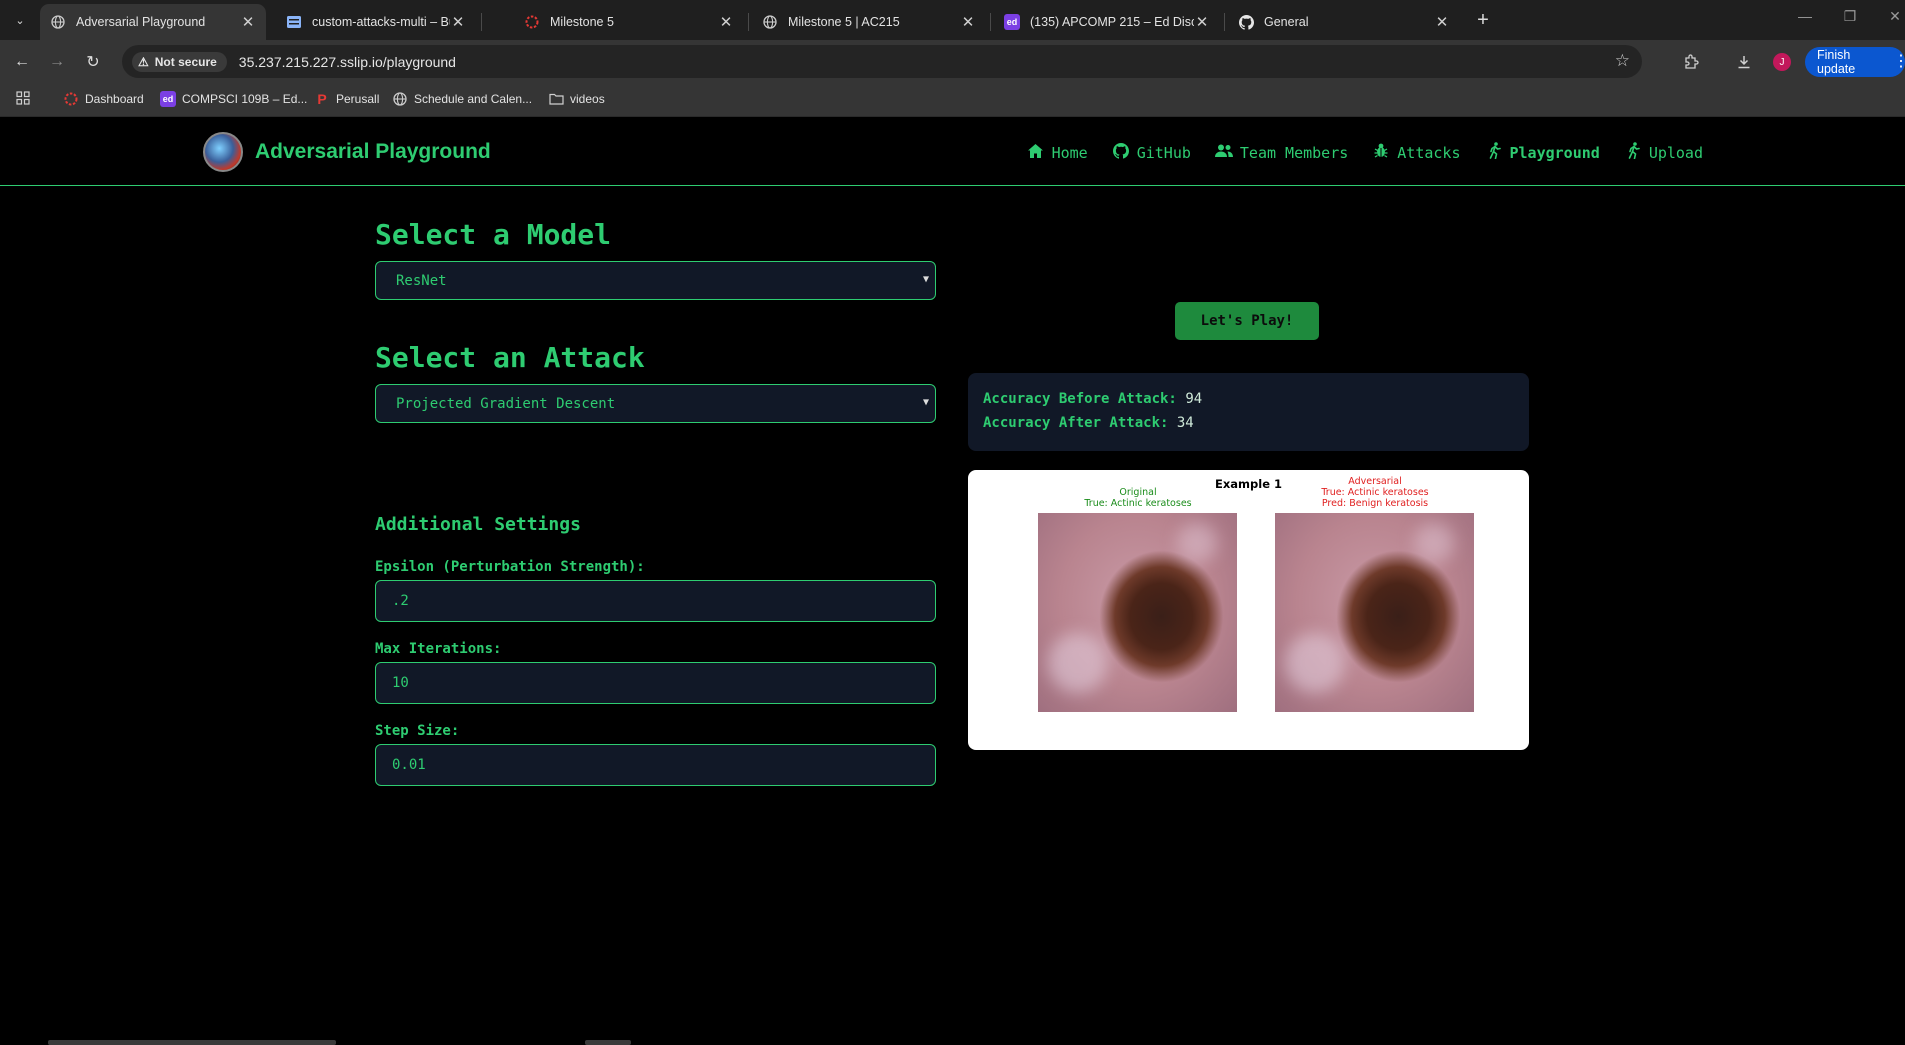 This screenshot has width=1905, height=1045. What do you see at coordinates (655, 765) in the screenshot?
I see `step-size-input: 0.01` at bounding box center [655, 765].